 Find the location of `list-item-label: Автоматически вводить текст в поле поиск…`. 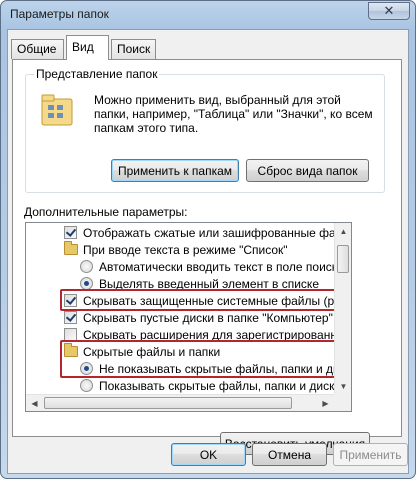

list-item-label: Автоматически вводить текст в поле поиск… is located at coordinates (217, 267).